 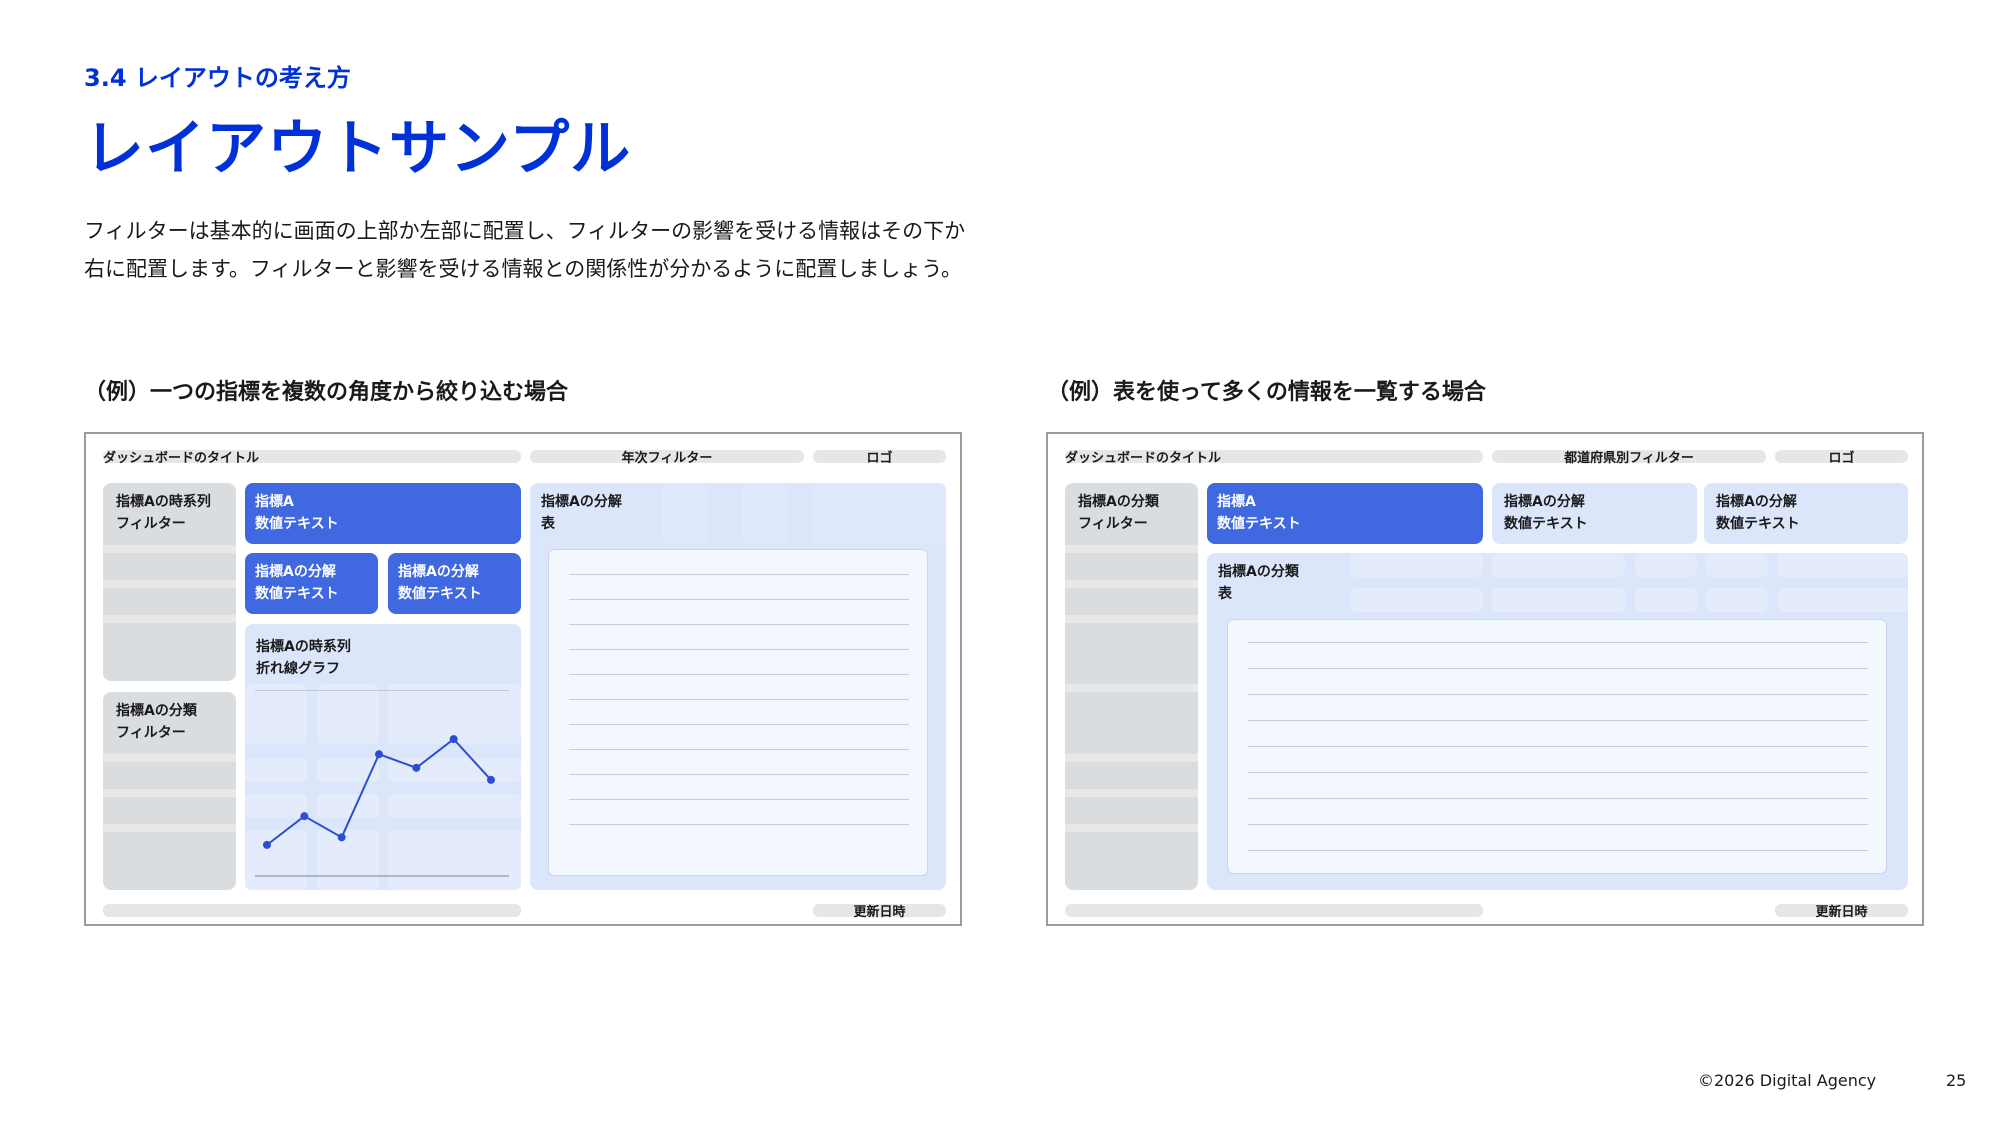 I want to click on table-label-line: 指標Aの分類, so click(x=1258, y=572).